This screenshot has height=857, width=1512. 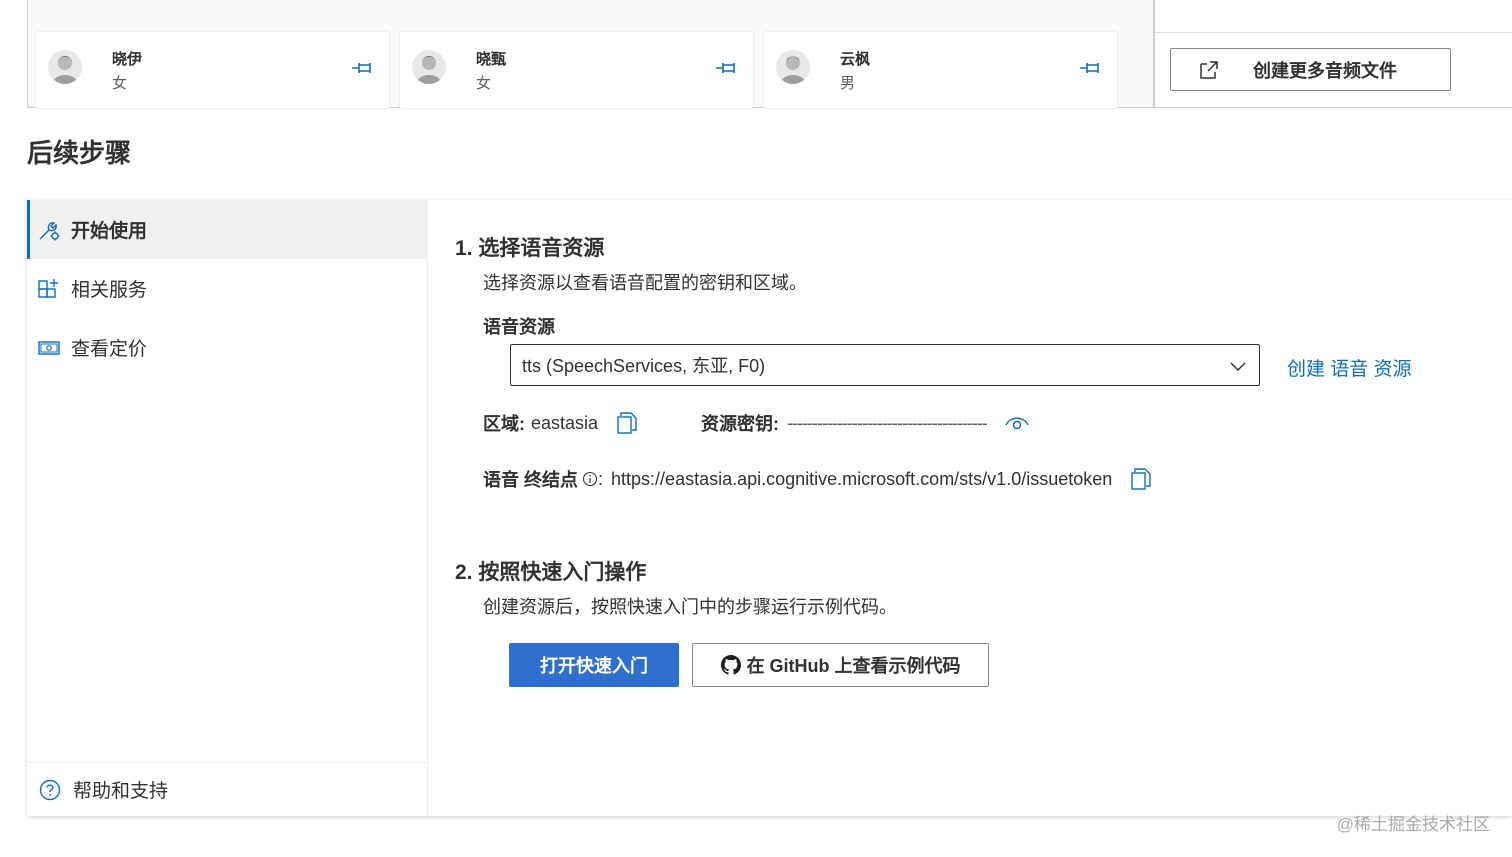 What do you see at coordinates (1325, 70) in the screenshot?
I see `create-audio-label: 创建更多音频文件` at bounding box center [1325, 70].